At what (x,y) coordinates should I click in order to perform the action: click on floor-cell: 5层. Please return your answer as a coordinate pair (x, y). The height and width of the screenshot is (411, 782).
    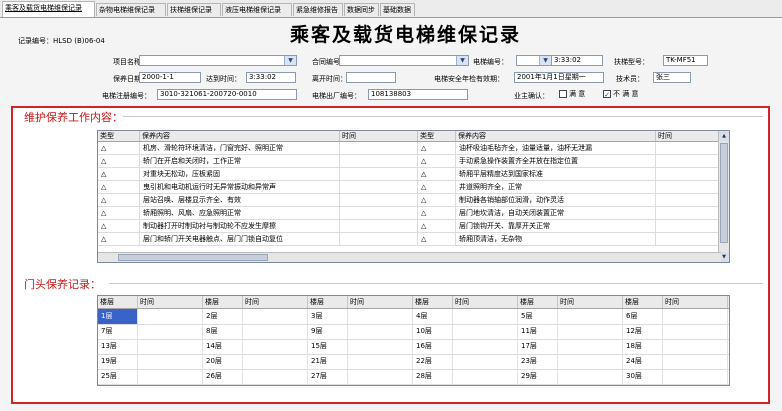
    Looking at the image, I should click on (538, 316).